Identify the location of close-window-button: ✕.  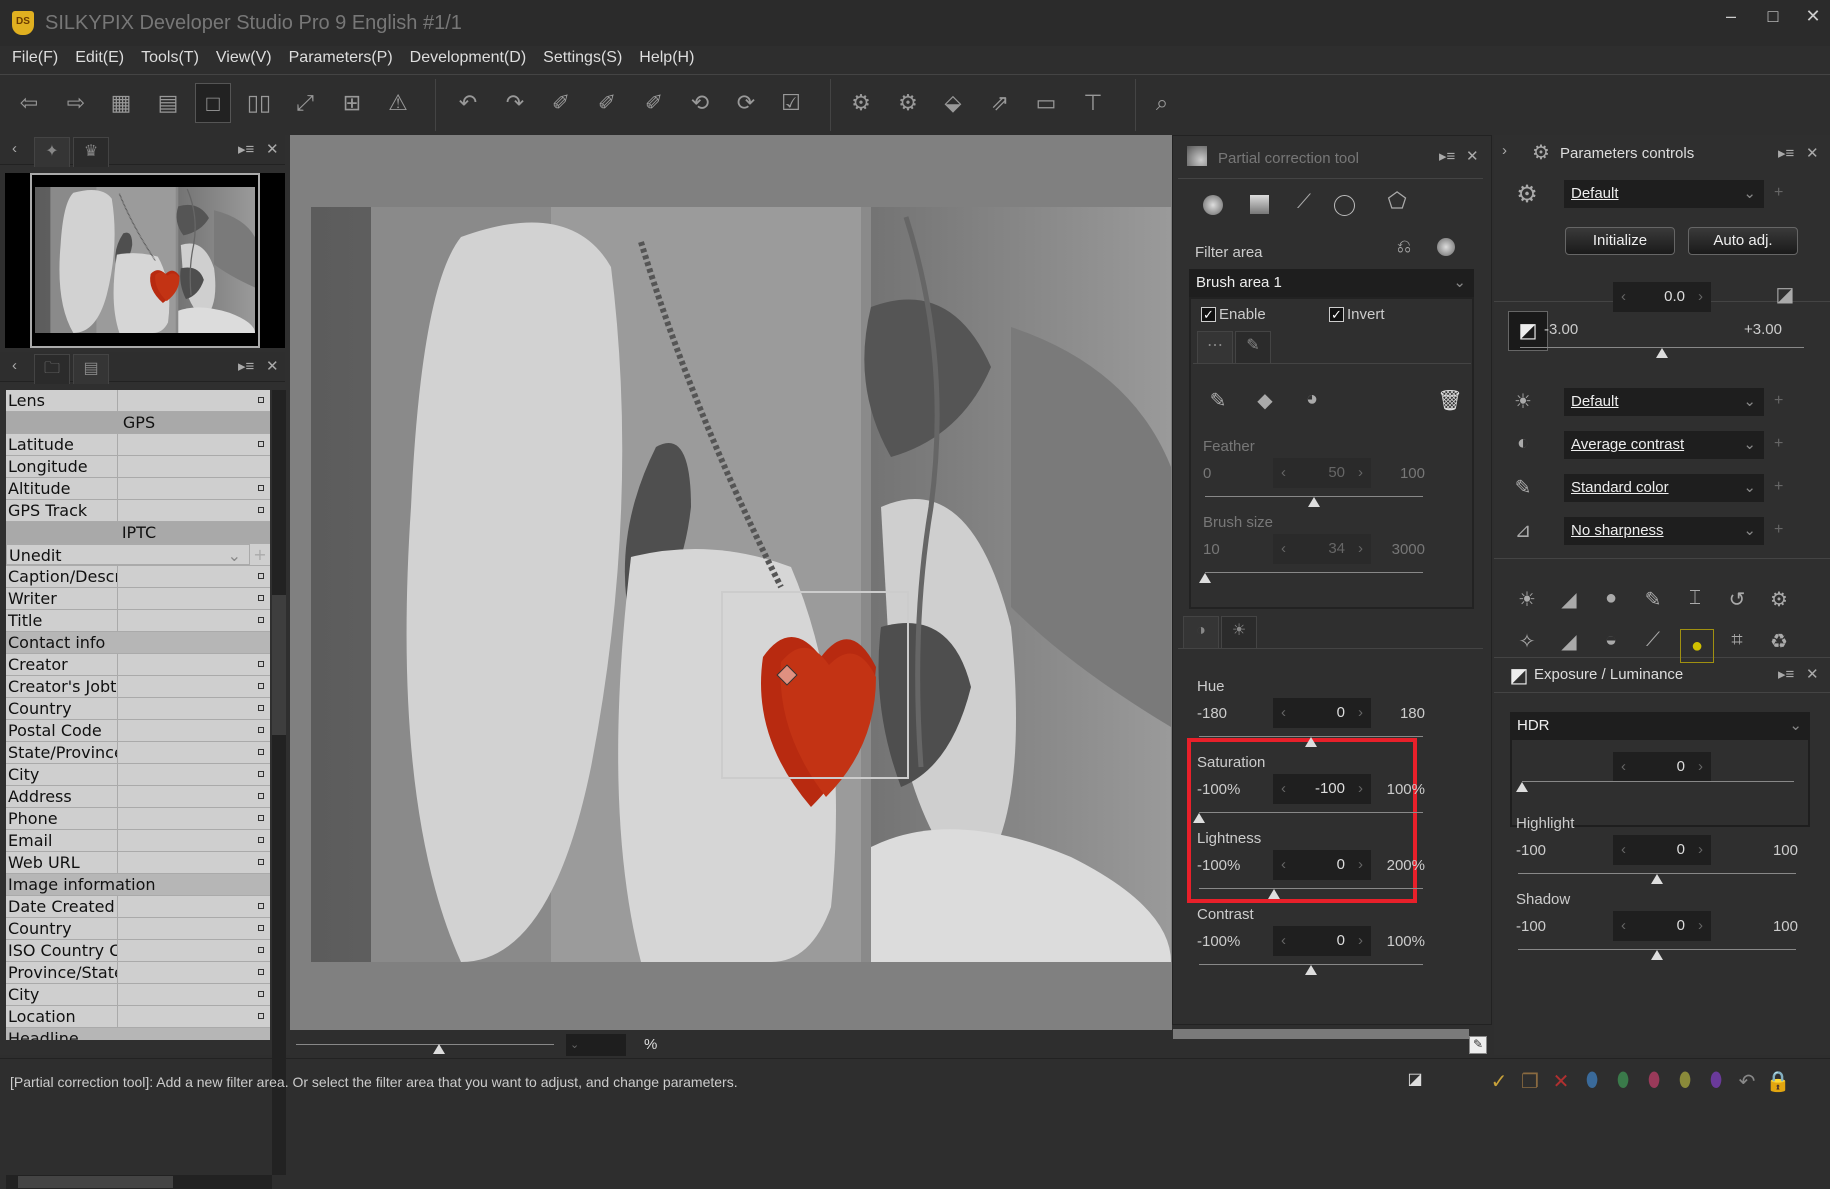
(1813, 16).